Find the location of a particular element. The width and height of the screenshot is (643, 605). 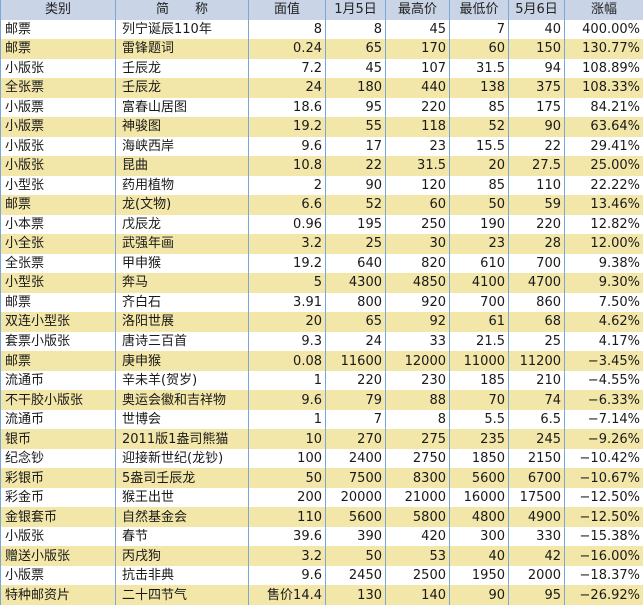

cell-may6: 22 is located at coordinates (536, 146).